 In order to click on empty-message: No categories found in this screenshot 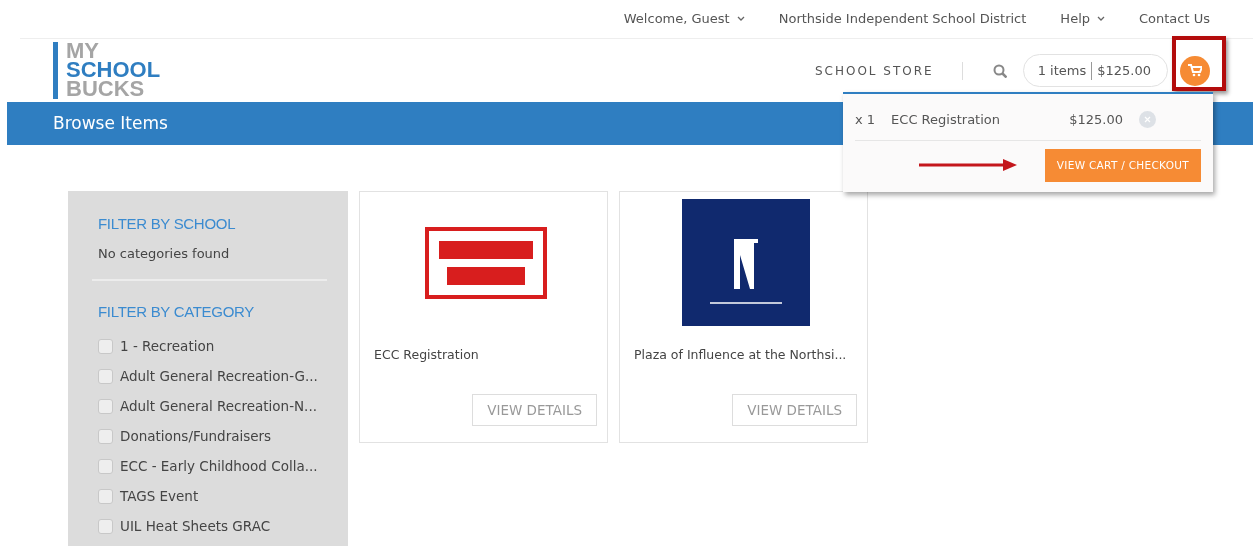, I will do `click(164, 253)`.